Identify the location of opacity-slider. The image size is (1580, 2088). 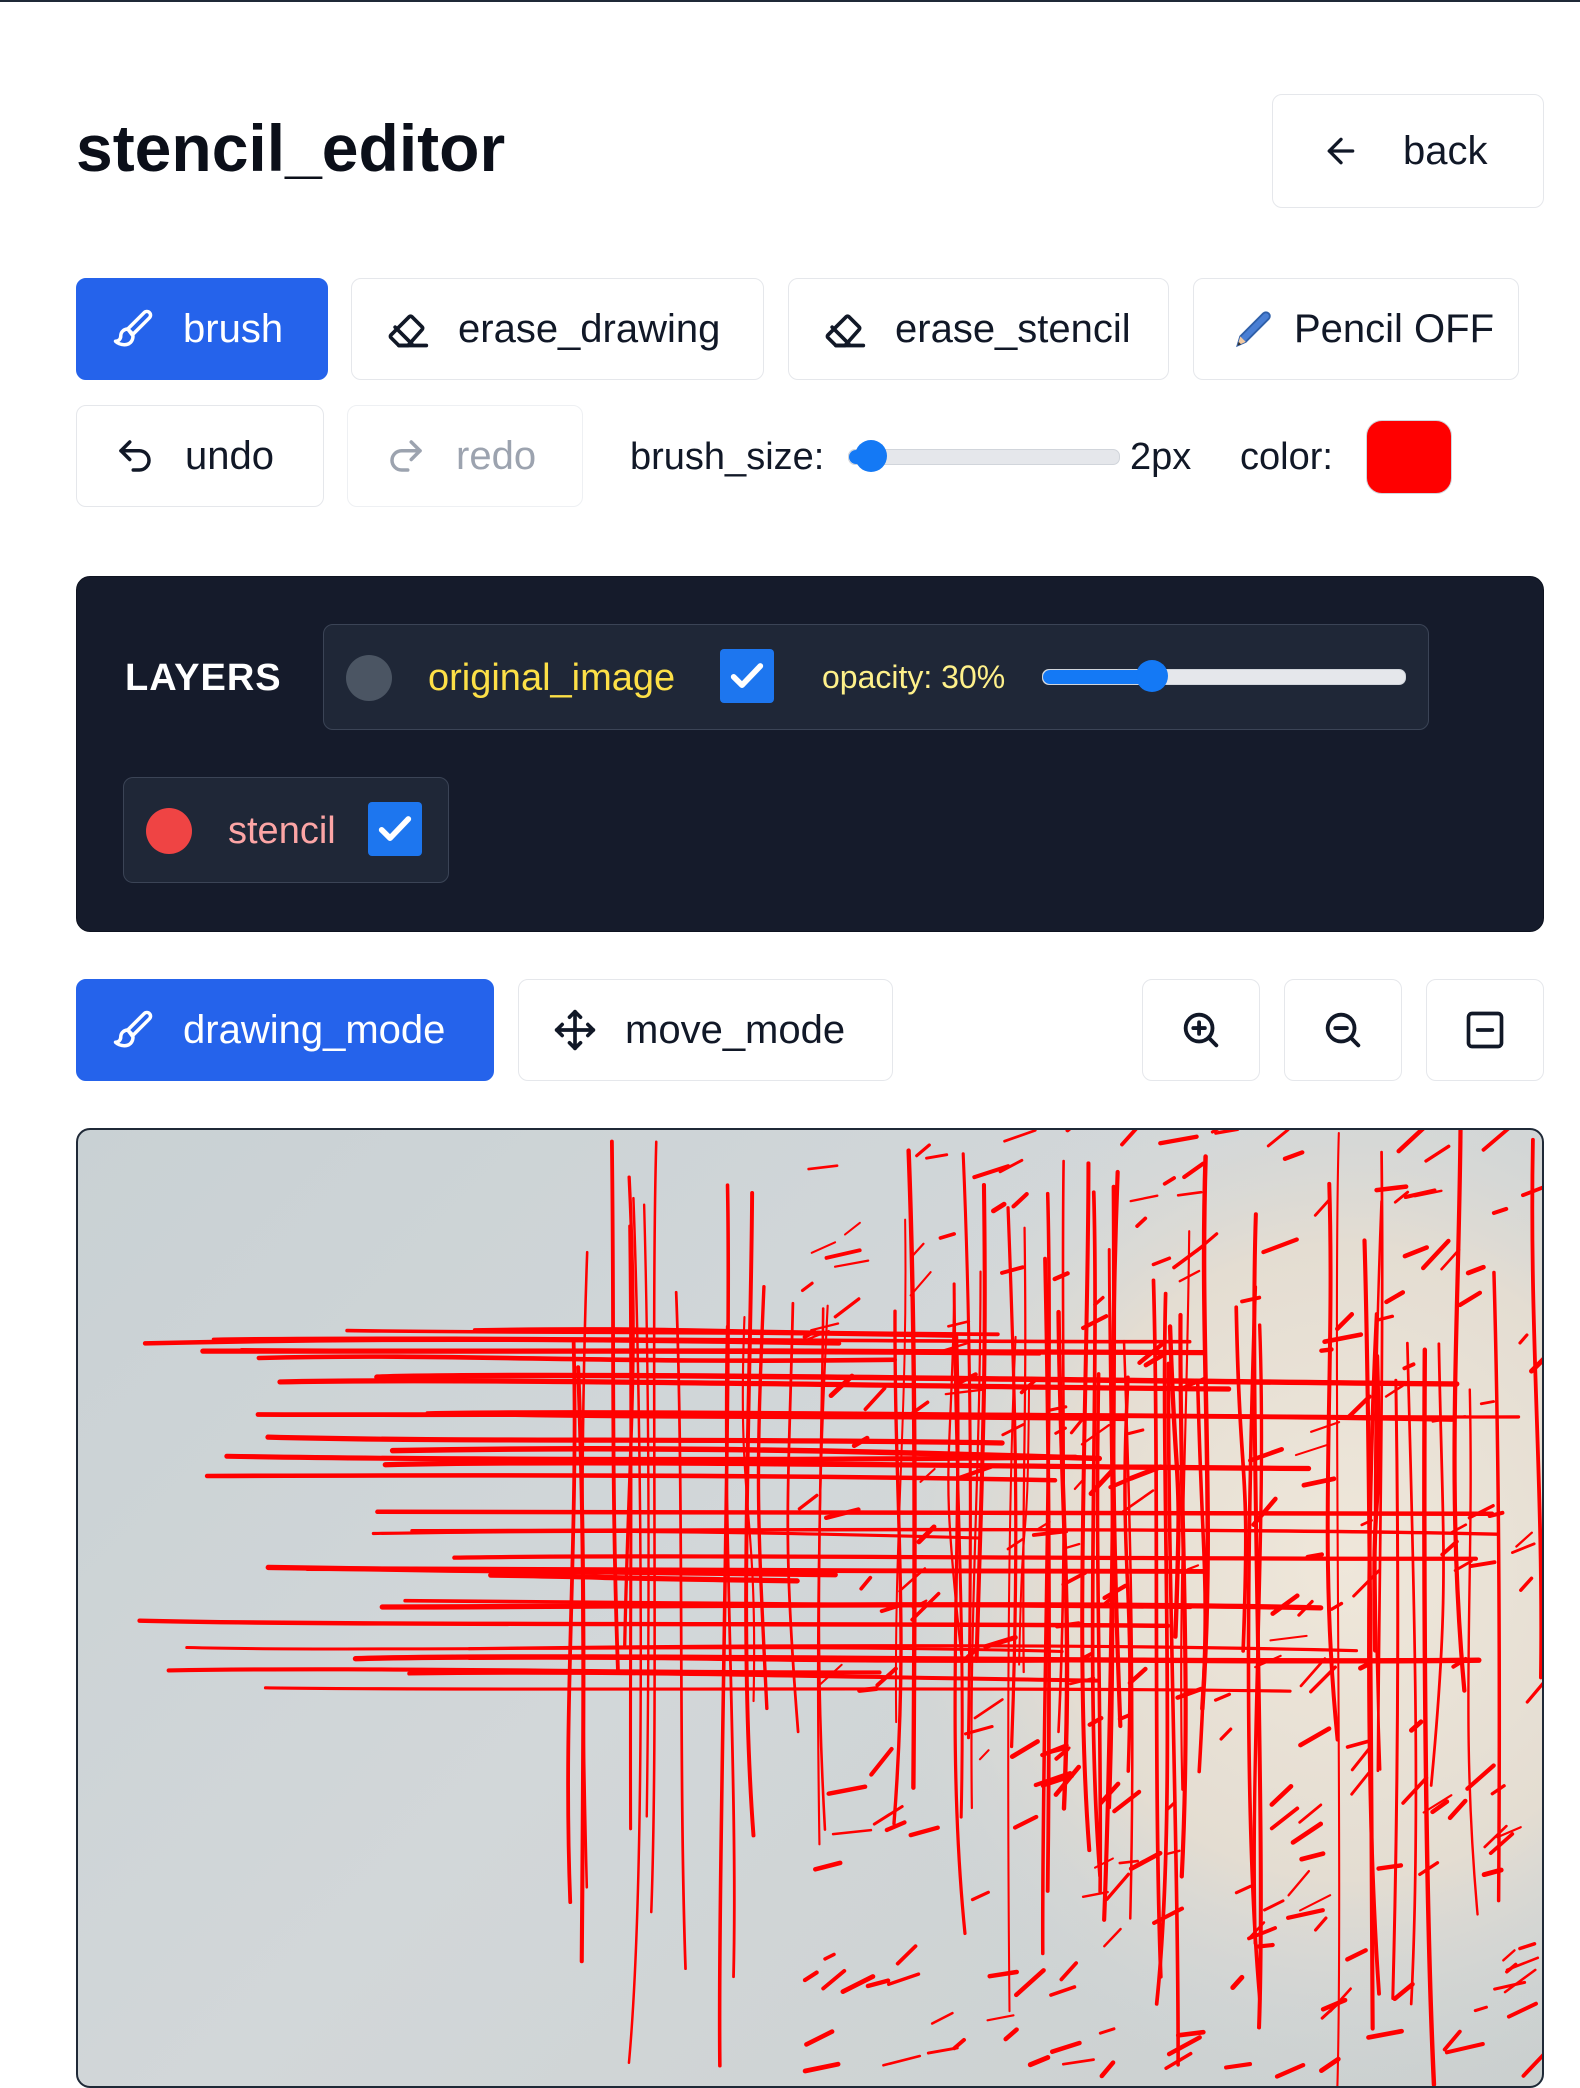
(1224, 677).